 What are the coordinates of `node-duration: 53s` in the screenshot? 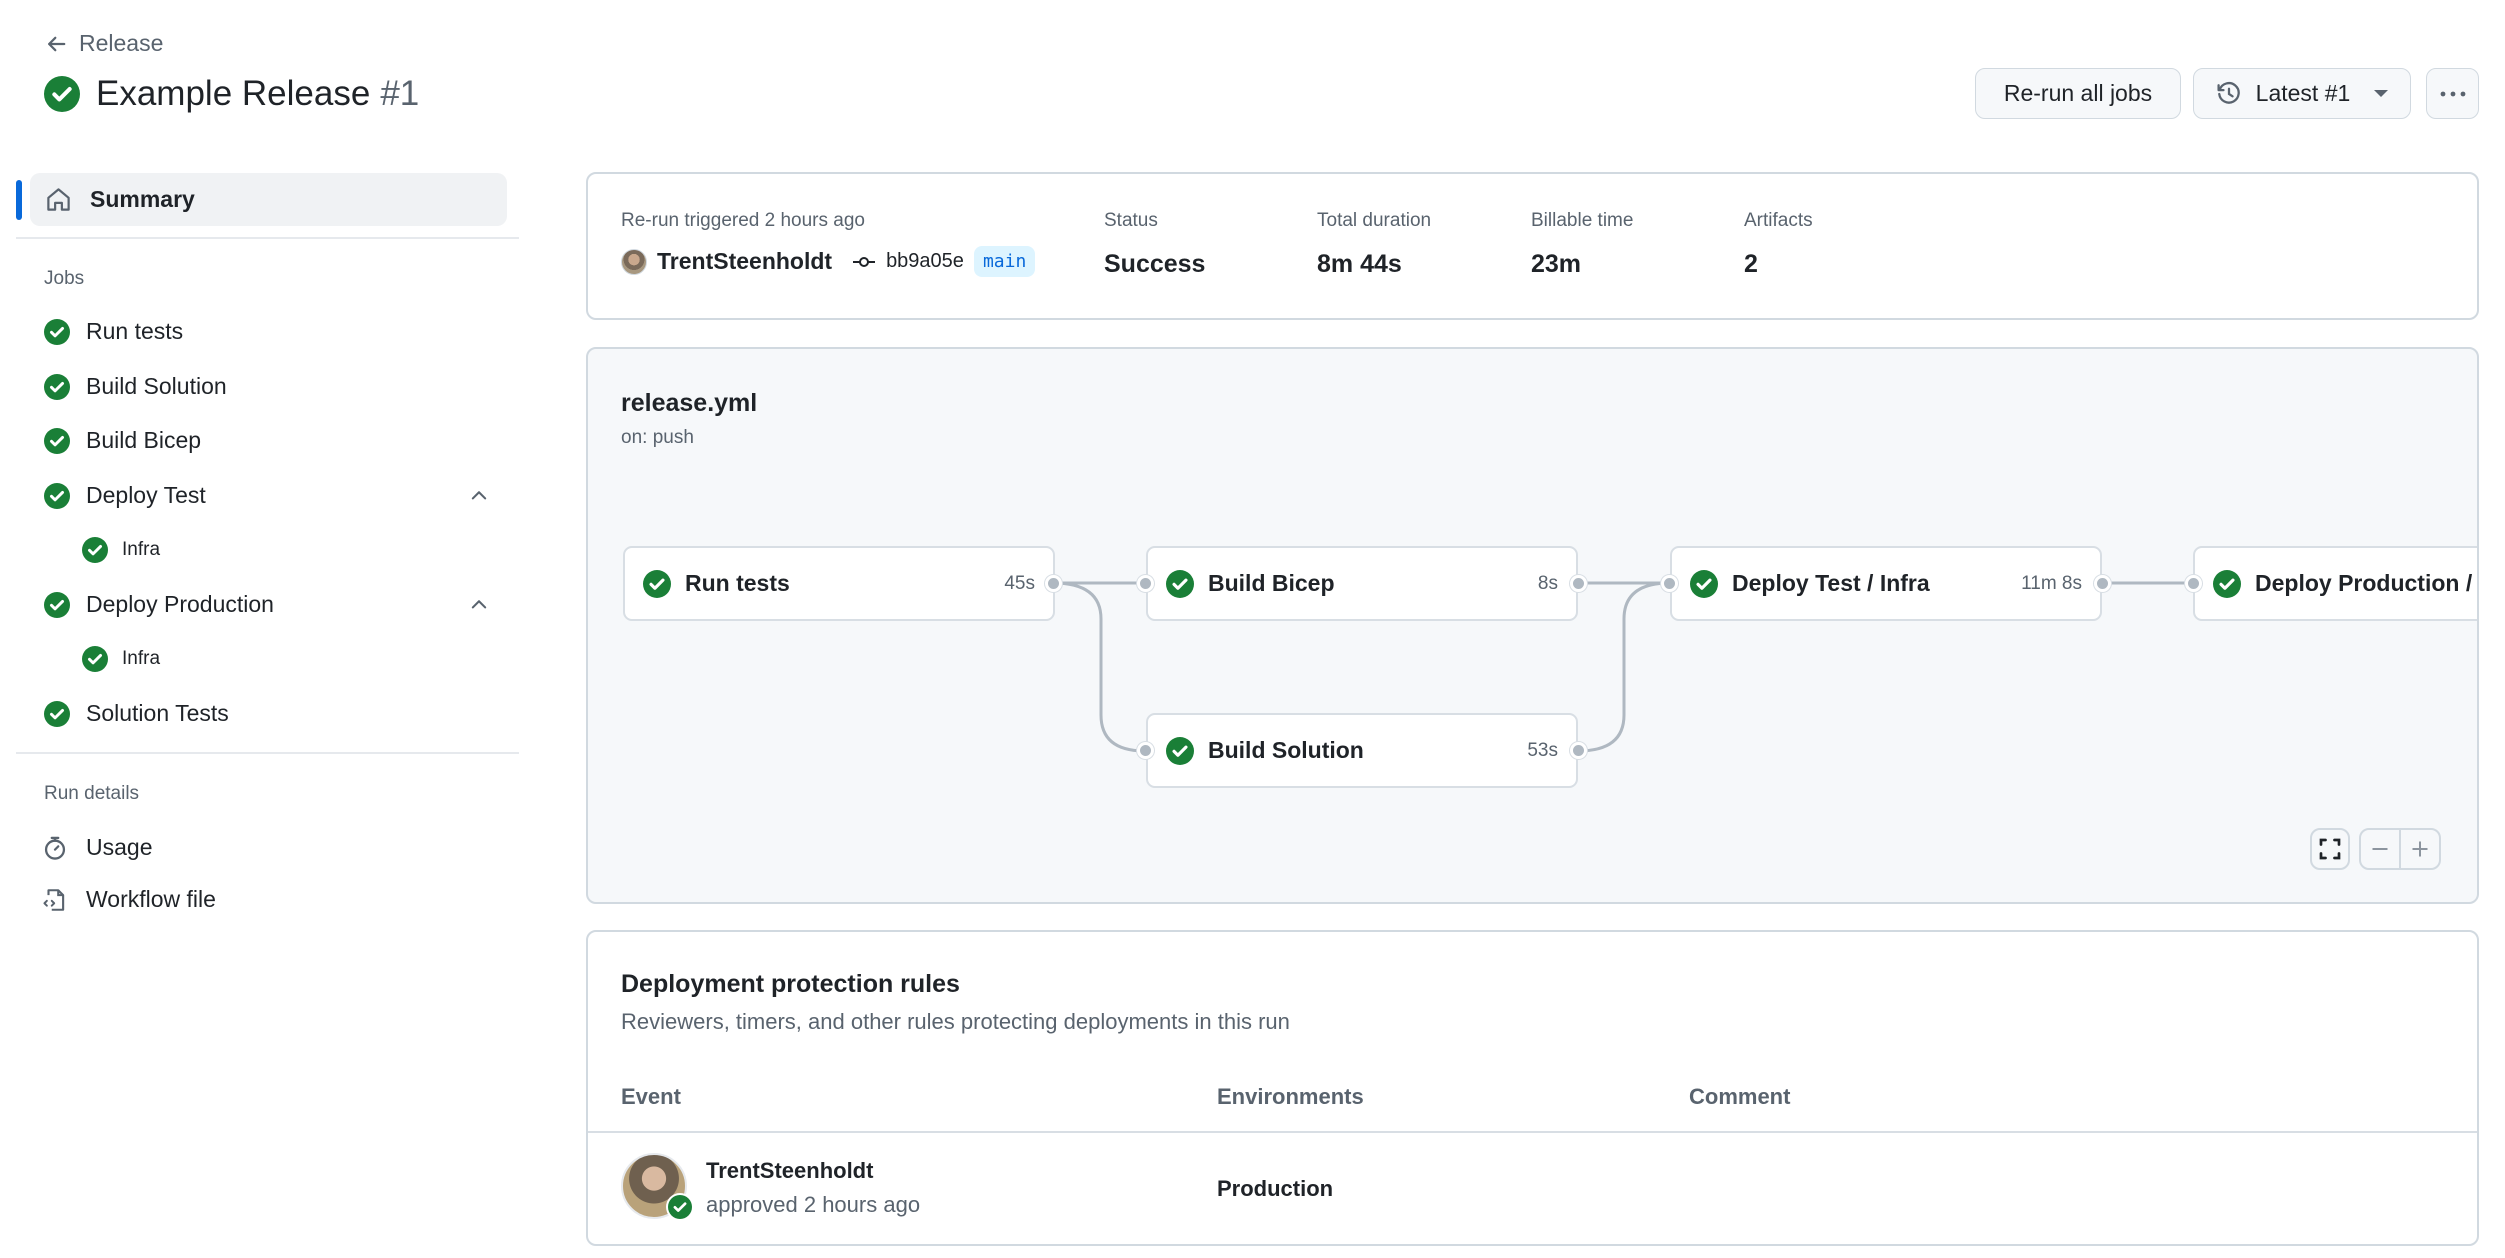 It's located at (1542, 750).